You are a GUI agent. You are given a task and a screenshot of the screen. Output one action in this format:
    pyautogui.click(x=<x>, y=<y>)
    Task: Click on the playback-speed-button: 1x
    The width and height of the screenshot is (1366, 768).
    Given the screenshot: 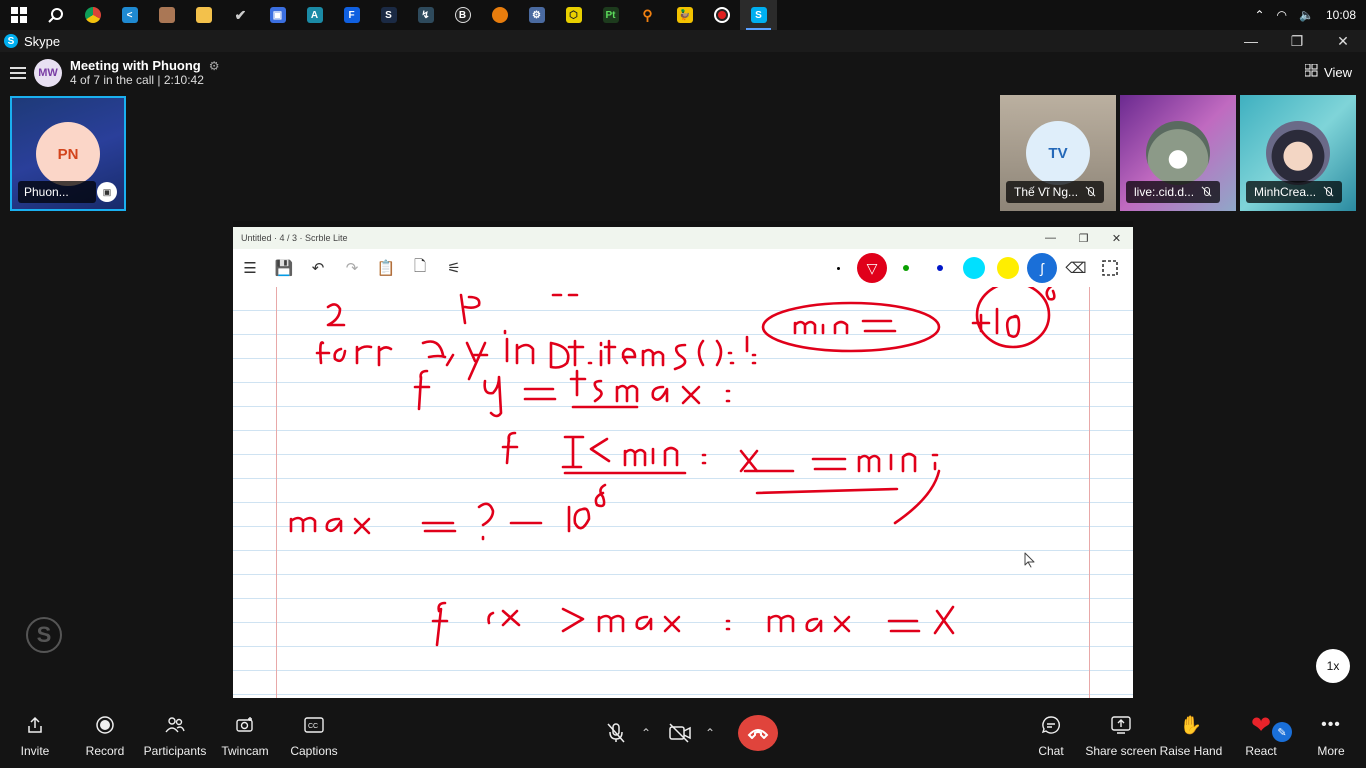 What is the action you would take?
    pyautogui.click(x=1333, y=666)
    